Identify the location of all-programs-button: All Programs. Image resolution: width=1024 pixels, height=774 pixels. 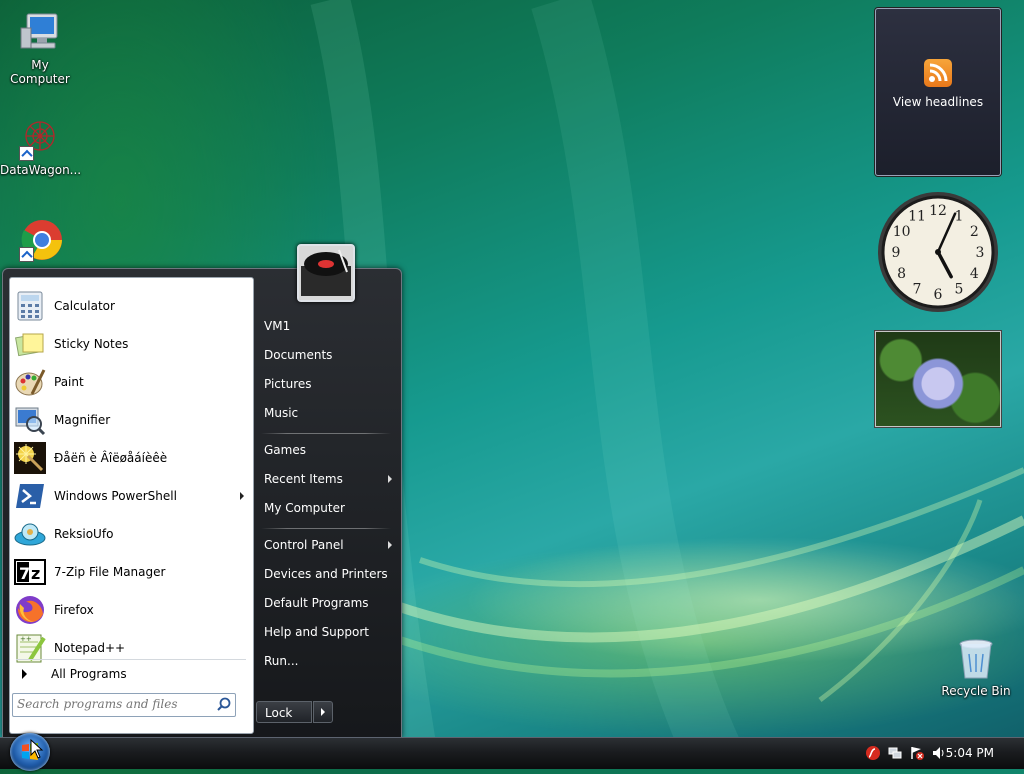
(131, 674).